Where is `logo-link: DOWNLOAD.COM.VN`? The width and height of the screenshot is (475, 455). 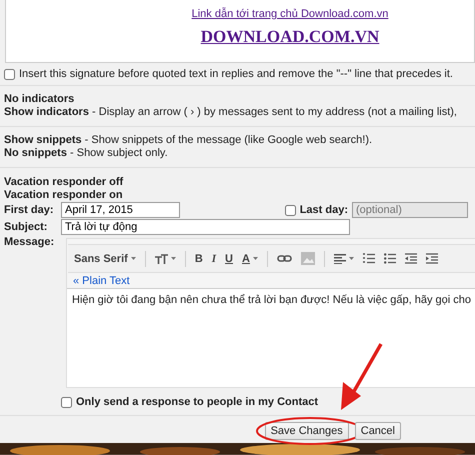
logo-link: DOWNLOAD.COM.VN is located at coordinates (290, 37).